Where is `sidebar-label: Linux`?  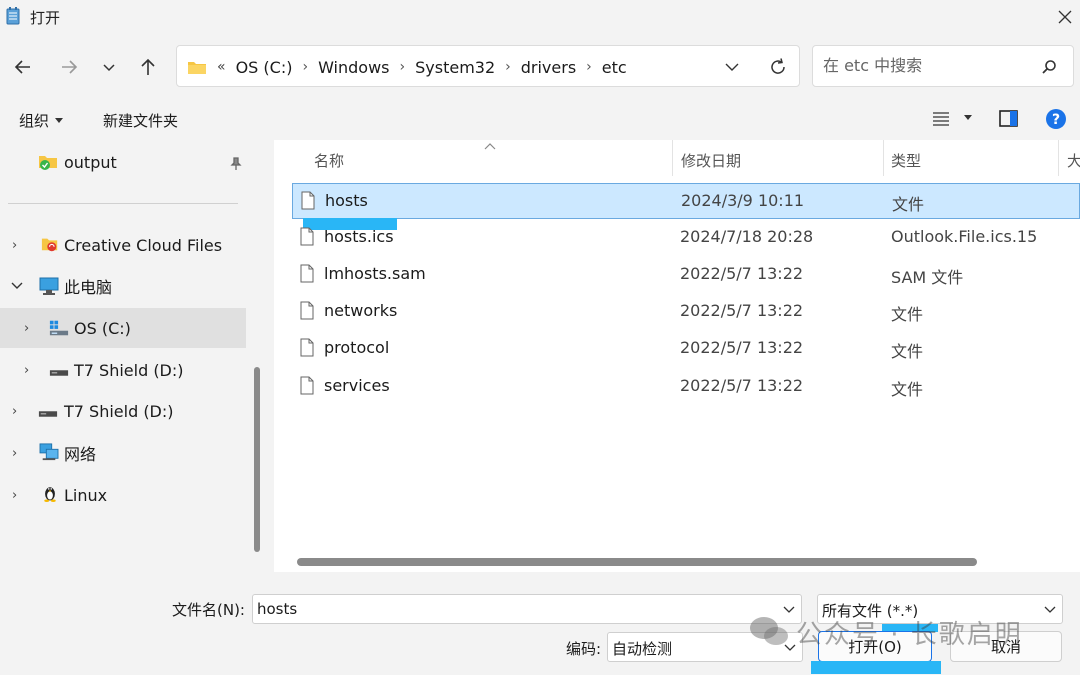 sidebar-label: Linux is located at coordinates (86, 495).